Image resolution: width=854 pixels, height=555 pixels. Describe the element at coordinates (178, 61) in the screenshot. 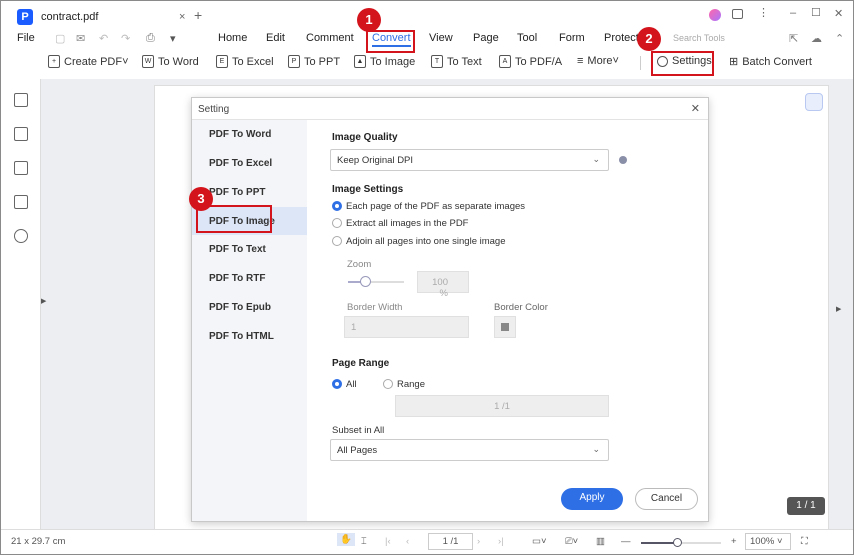

I see `label: To Word` at that location.